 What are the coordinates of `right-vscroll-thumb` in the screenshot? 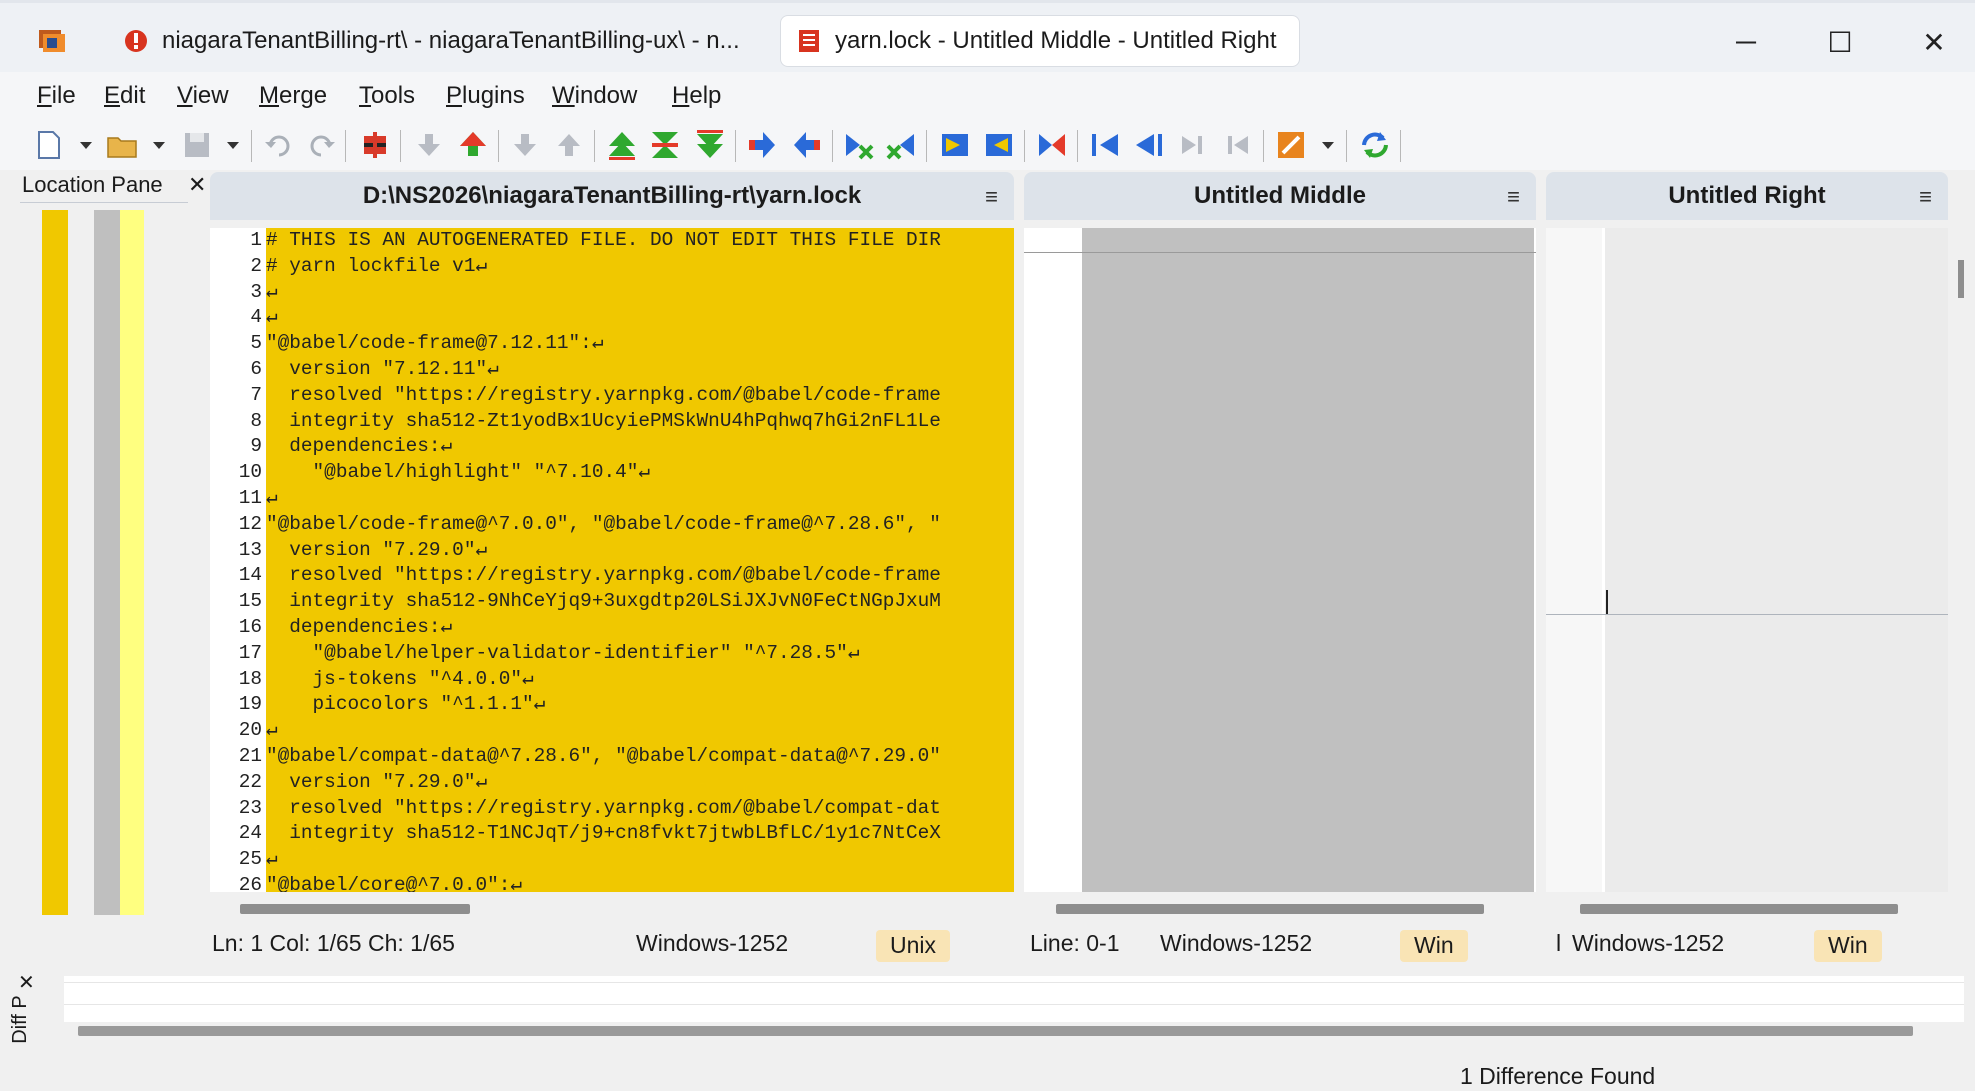 It's located at (1961, 279).